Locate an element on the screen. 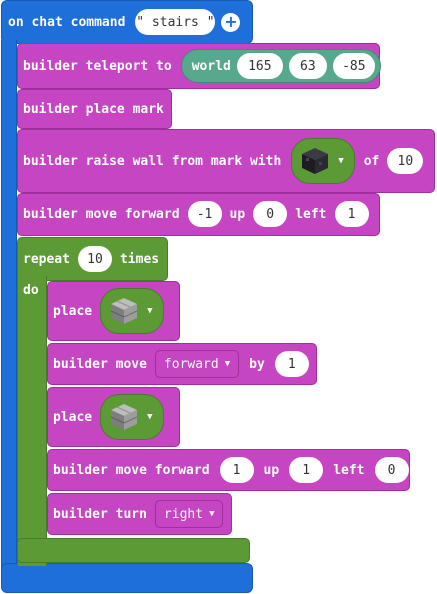  teleport-row: builder teleport to world 165 63 -85 is located at coordinates (202, 66).